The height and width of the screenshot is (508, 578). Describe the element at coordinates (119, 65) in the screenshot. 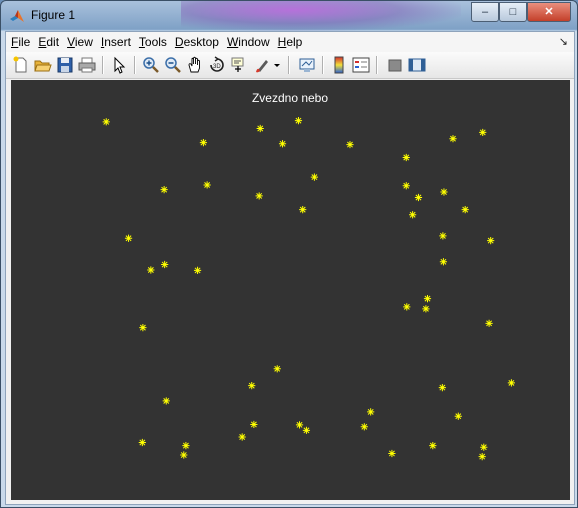

I see `edit-plot-pointer-icon` at that location.